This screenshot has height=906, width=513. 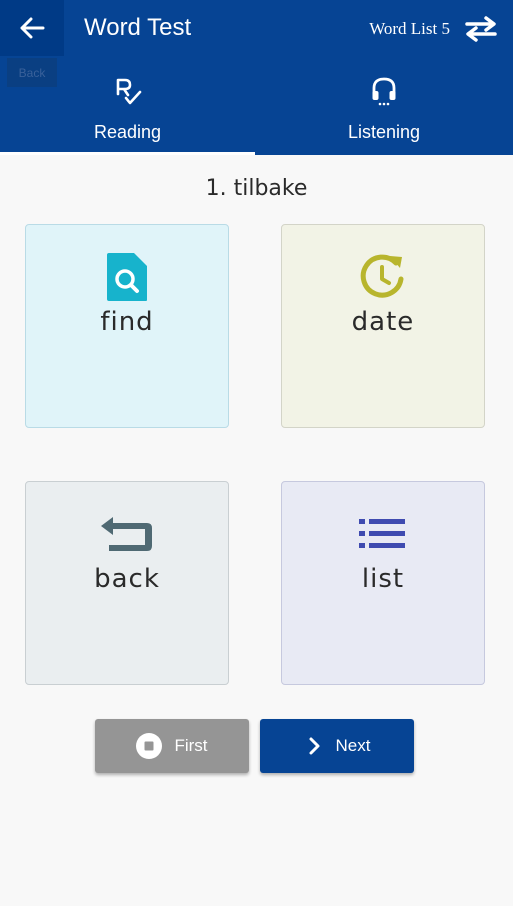 What do you see at coordinates (409, 29) in the screenshot?
I see `word-list-label: Word List 5` at bounding box center [409, 29].